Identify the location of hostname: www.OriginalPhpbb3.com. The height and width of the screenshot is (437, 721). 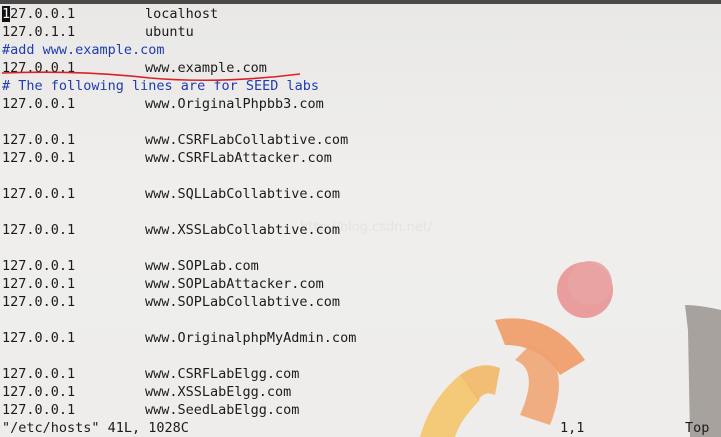
(234, 104).